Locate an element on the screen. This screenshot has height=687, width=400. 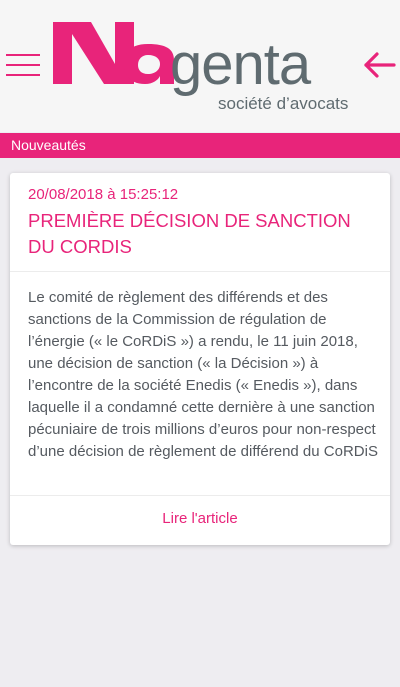
hamburger-menu-icon is located at coordinates (24, 65).